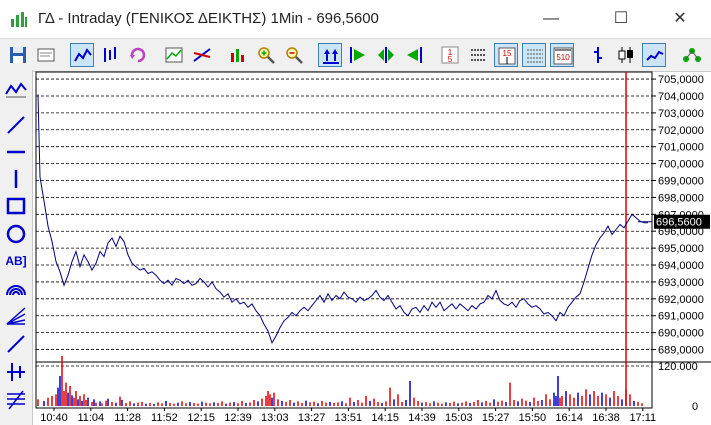  I want to click on time-tick-label: 10:40, so click(54, 418).